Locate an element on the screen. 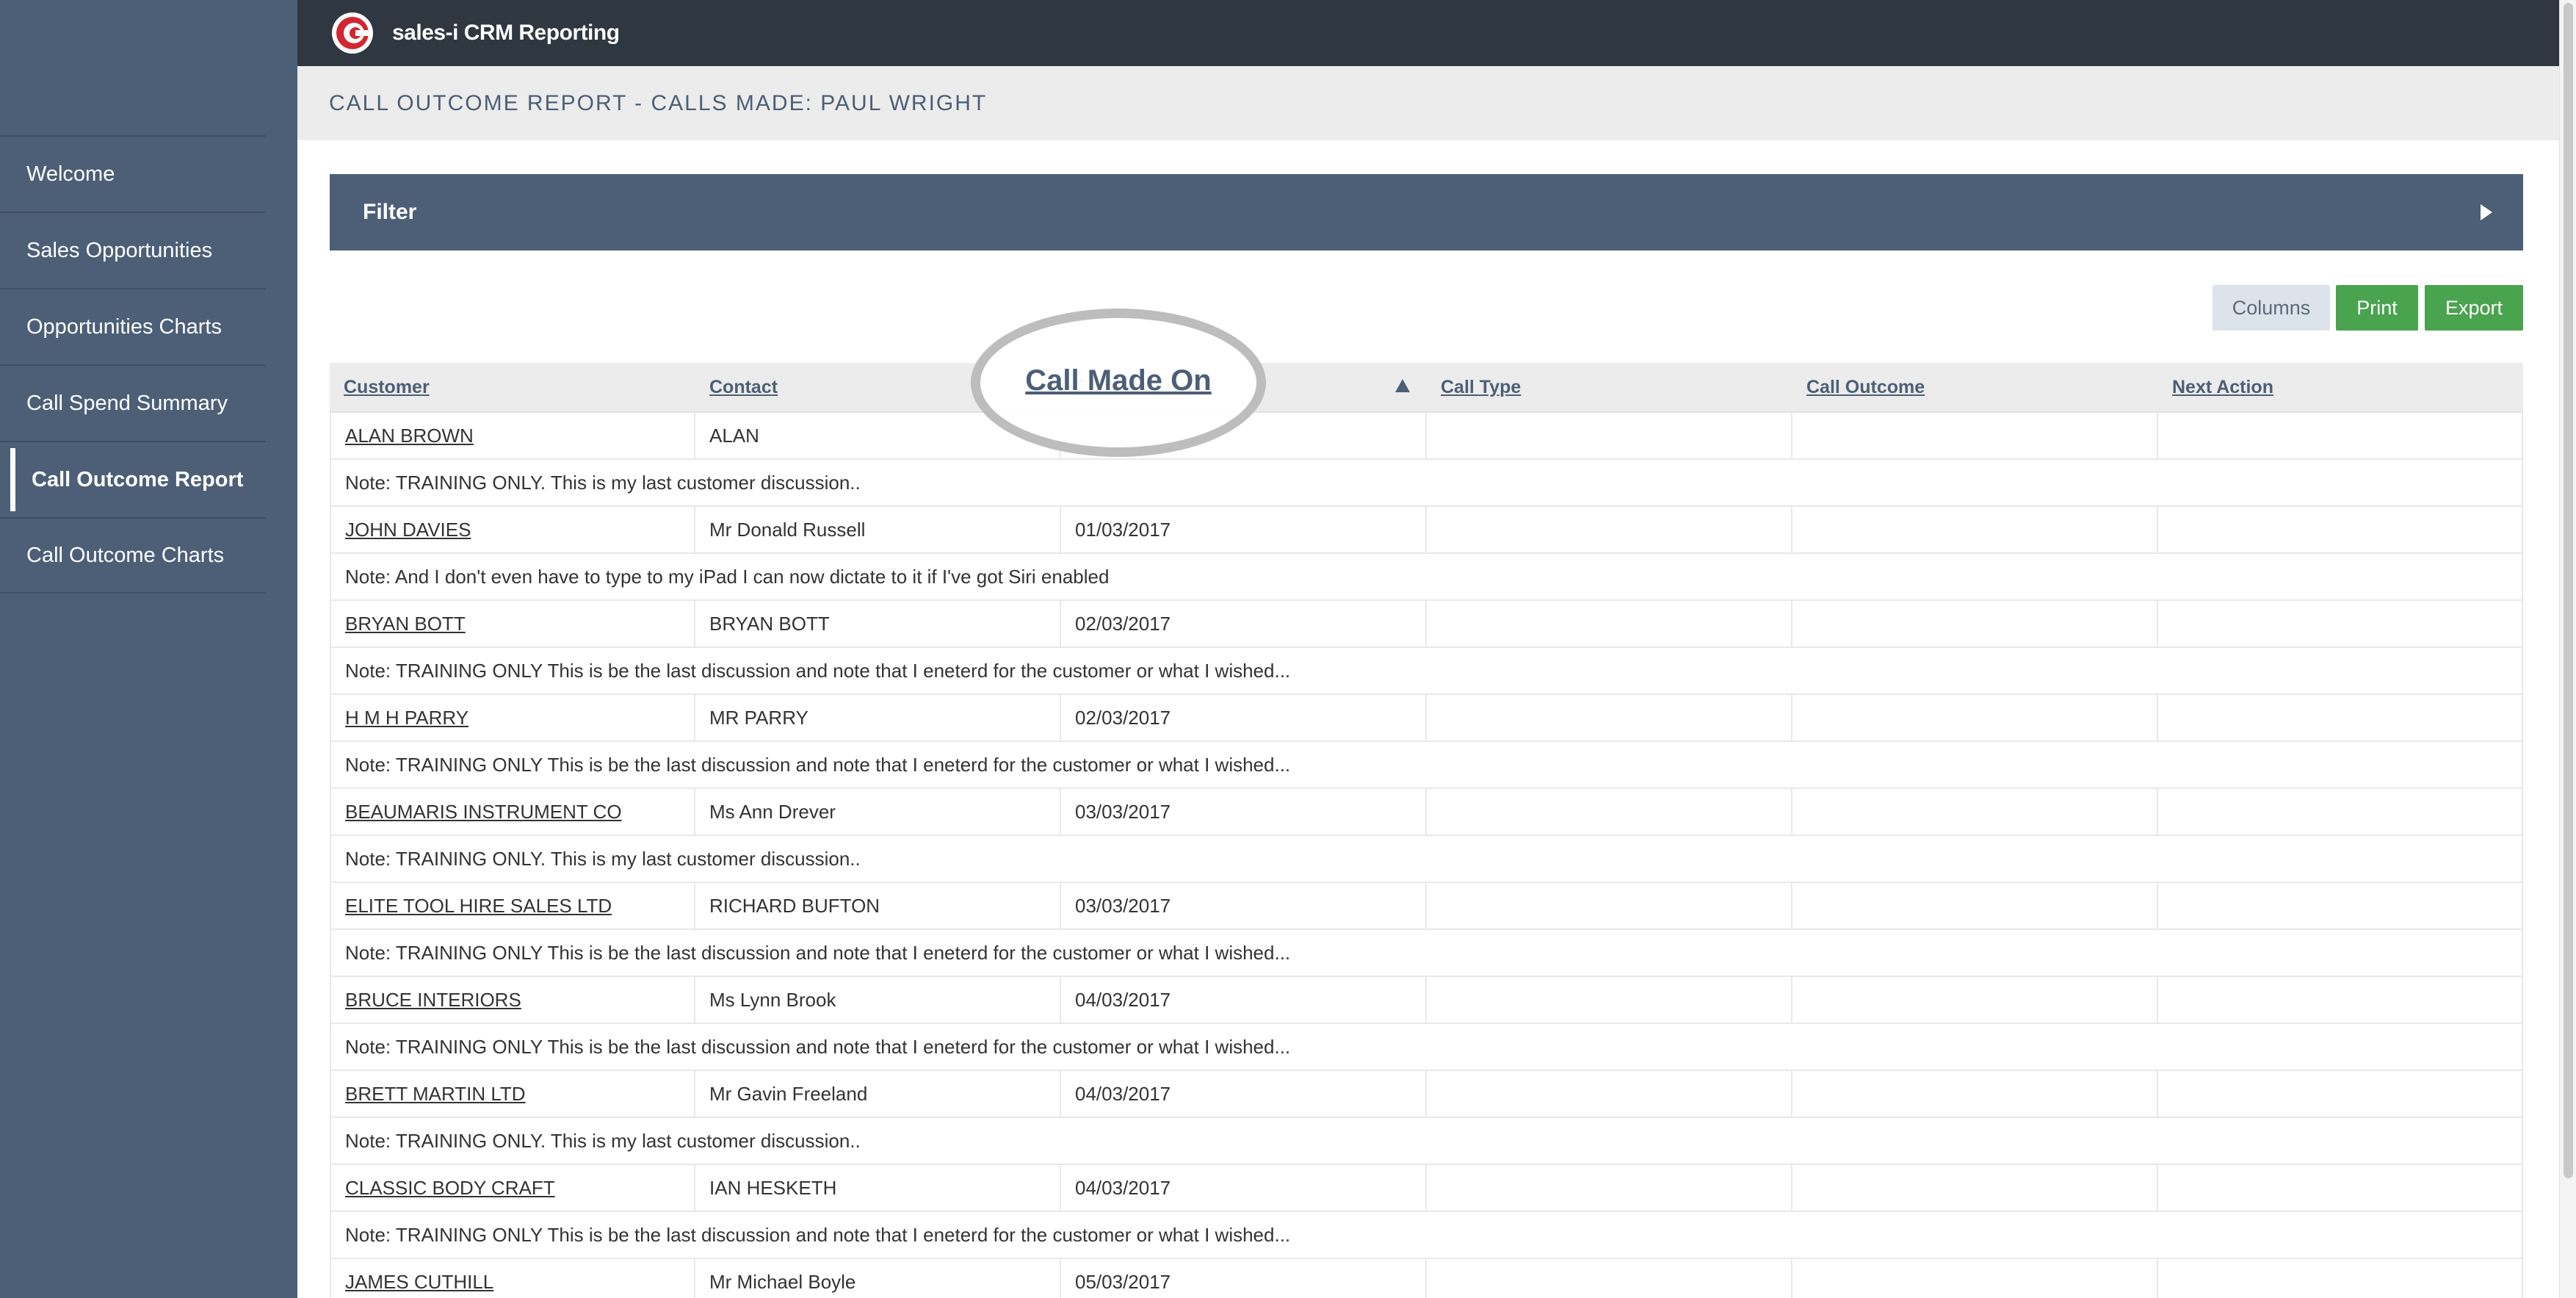 This screenshot has height=1298, width=2576. sidebar-item-label: Sales Opportunities is located at coordinates (119, 250).